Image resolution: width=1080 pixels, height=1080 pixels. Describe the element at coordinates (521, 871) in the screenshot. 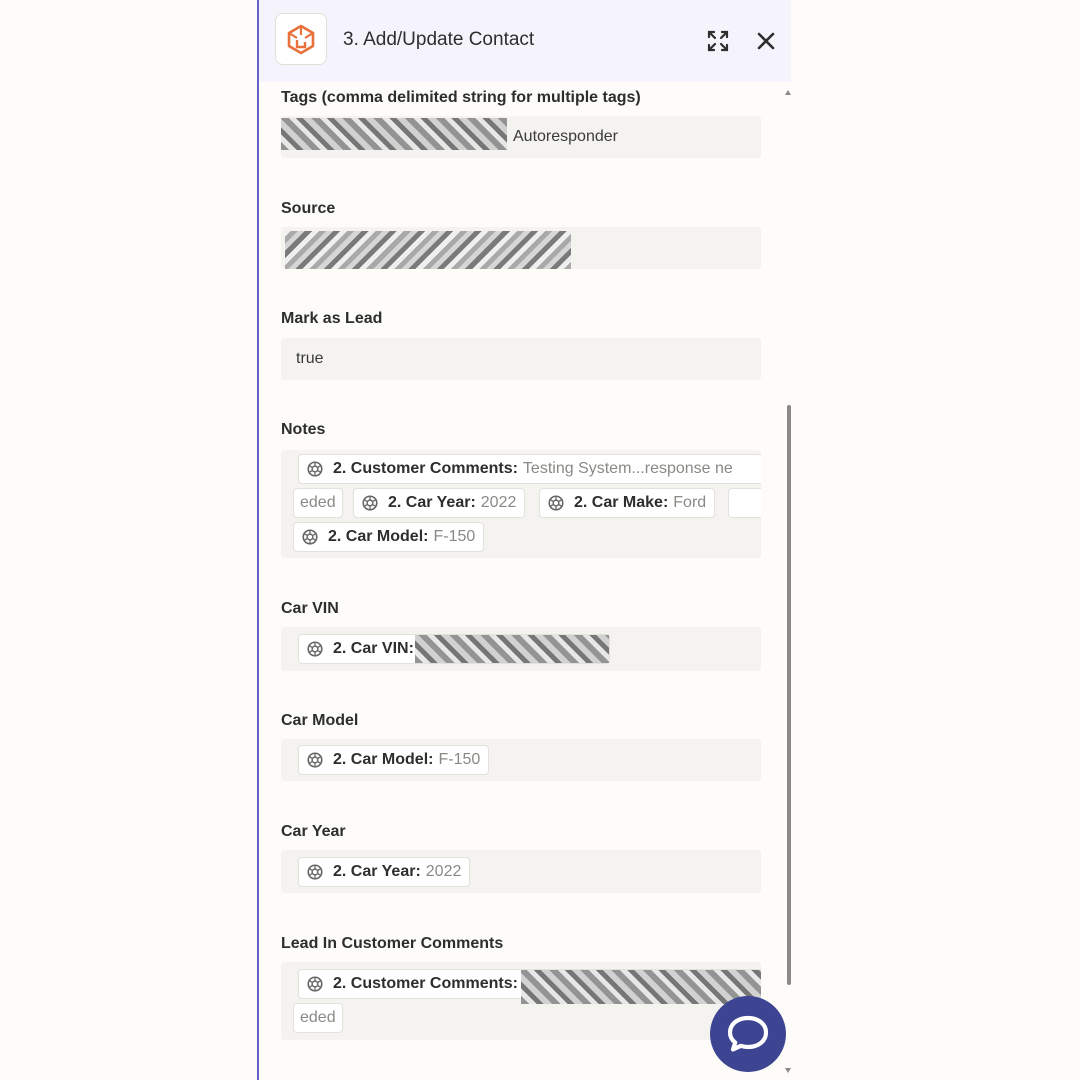

I see `car-year-field: 2. Car Year: 2022` at that location.